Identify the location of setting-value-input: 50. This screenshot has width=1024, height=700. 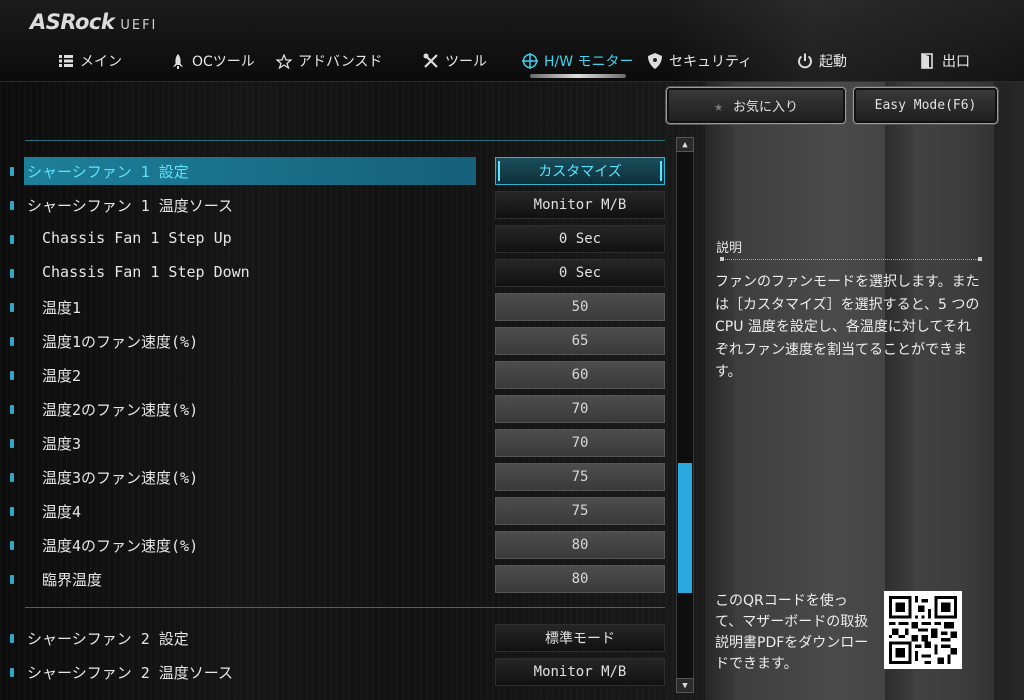
(580, 307).